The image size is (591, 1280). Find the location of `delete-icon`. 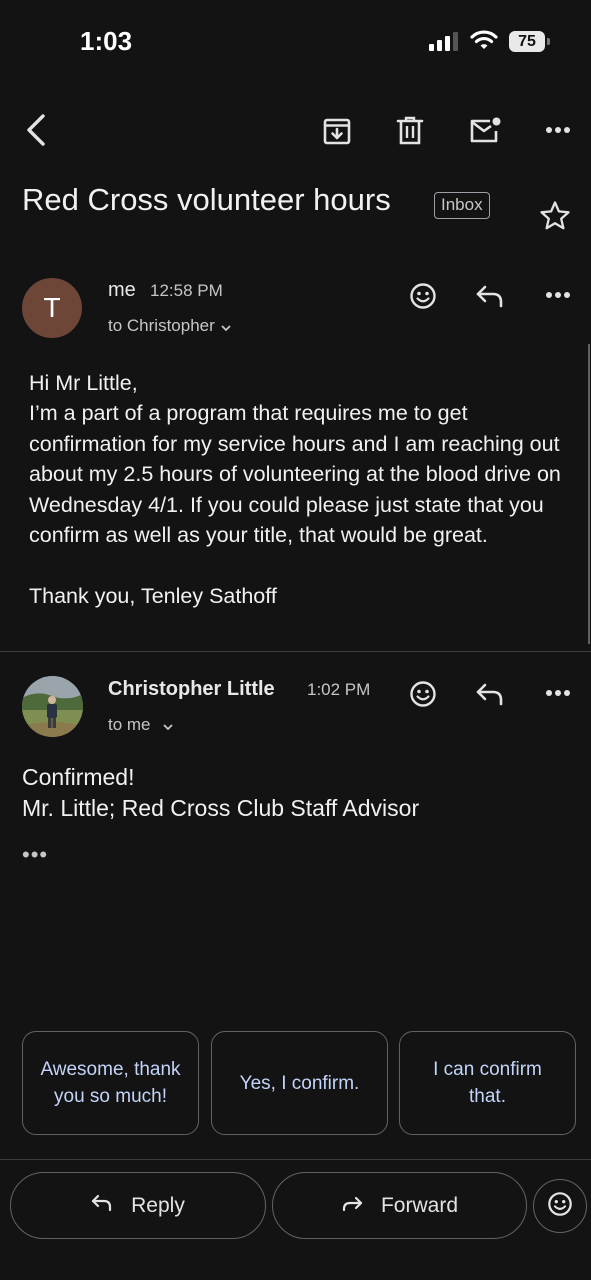

delete-icon is located at coordinates (410, 131).